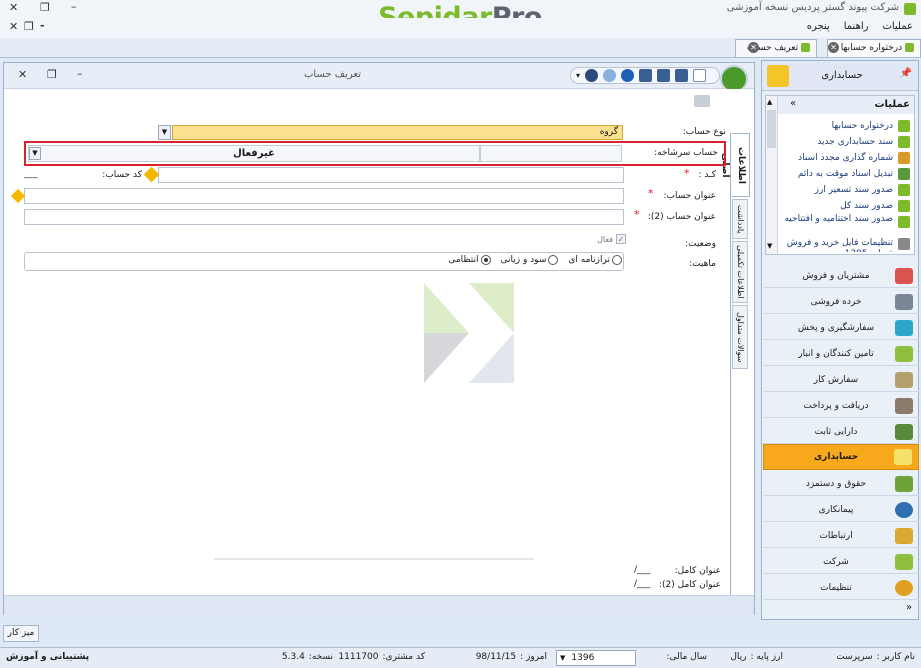 The image size is (921, 668). I want to click on save-new-icon, so click(664, 75).